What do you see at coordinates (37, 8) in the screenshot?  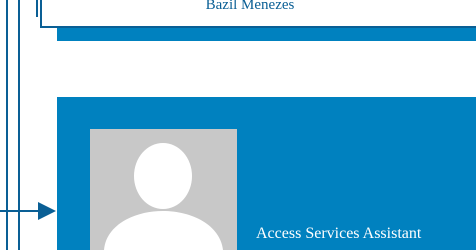 I see `connector-line-branch` at bounding box center [37, 8].